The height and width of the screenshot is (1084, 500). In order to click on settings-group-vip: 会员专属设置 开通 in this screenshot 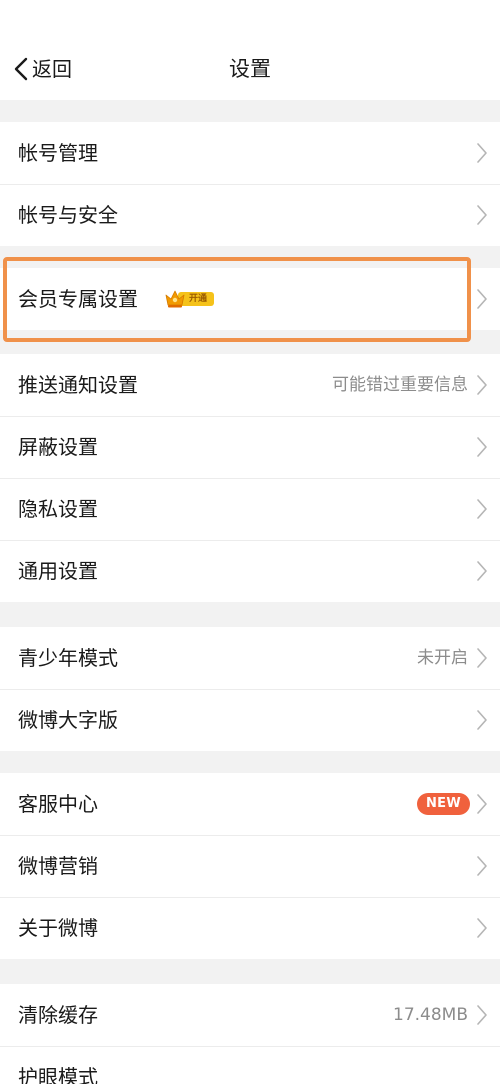, I will do `click(250, 299)`.